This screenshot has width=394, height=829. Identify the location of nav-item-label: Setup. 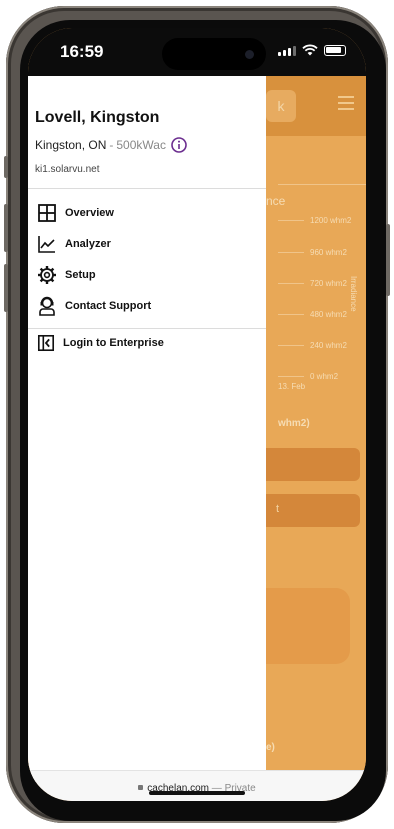
(80, 274).